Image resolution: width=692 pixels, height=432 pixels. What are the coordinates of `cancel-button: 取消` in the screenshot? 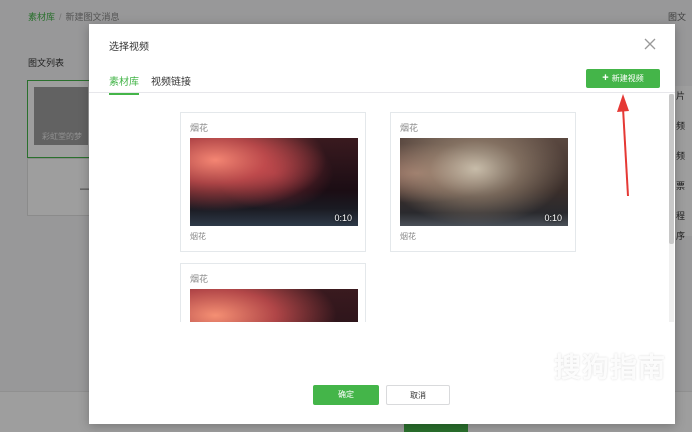 It's located at (418, 395).